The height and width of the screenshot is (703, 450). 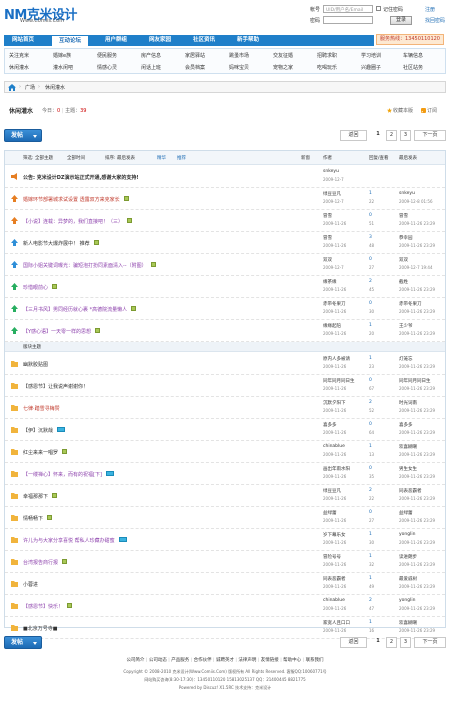 What do you see at coordinates (239, 68) in the screenshot?
I see `sub-nav-item: 妈咪宝贝` at bounding box center [239, 68].